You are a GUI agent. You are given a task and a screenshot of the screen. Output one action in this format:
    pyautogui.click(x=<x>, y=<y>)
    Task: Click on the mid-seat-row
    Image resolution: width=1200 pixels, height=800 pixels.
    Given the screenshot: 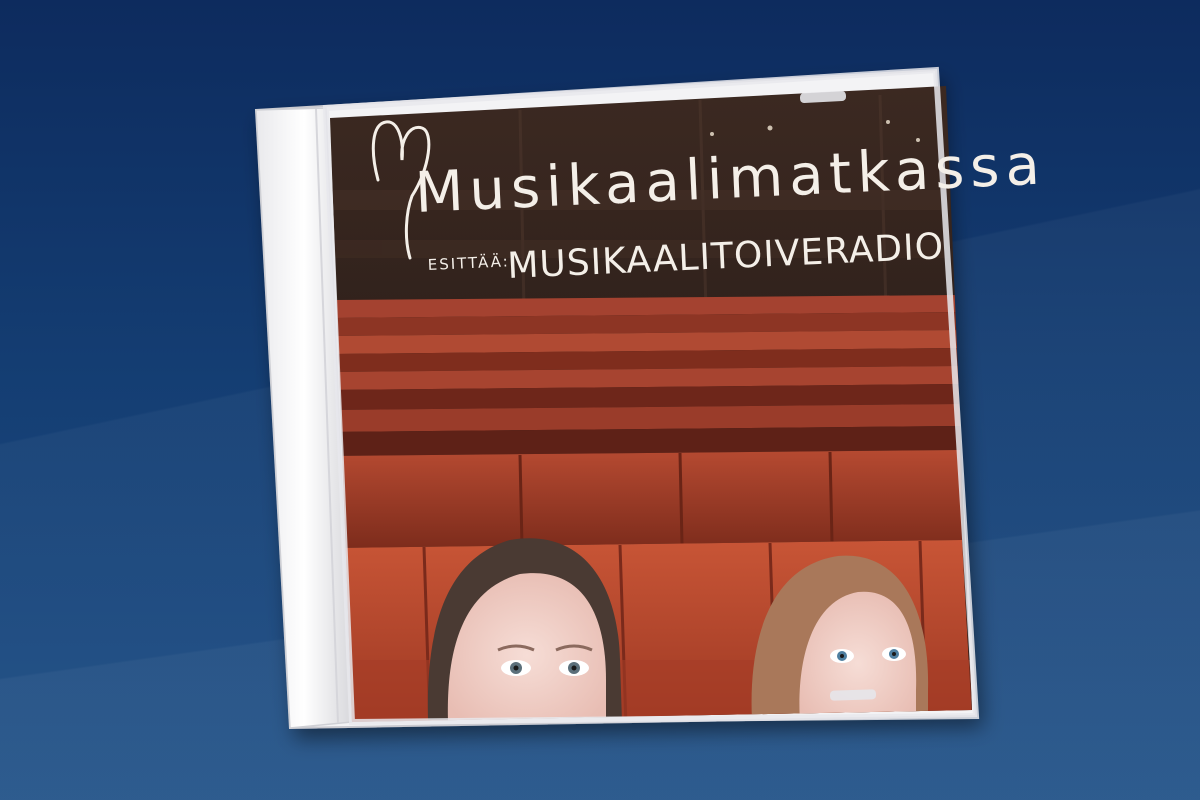 What is the action you would take?
    pyautogui.click(x=646, y=499)
    